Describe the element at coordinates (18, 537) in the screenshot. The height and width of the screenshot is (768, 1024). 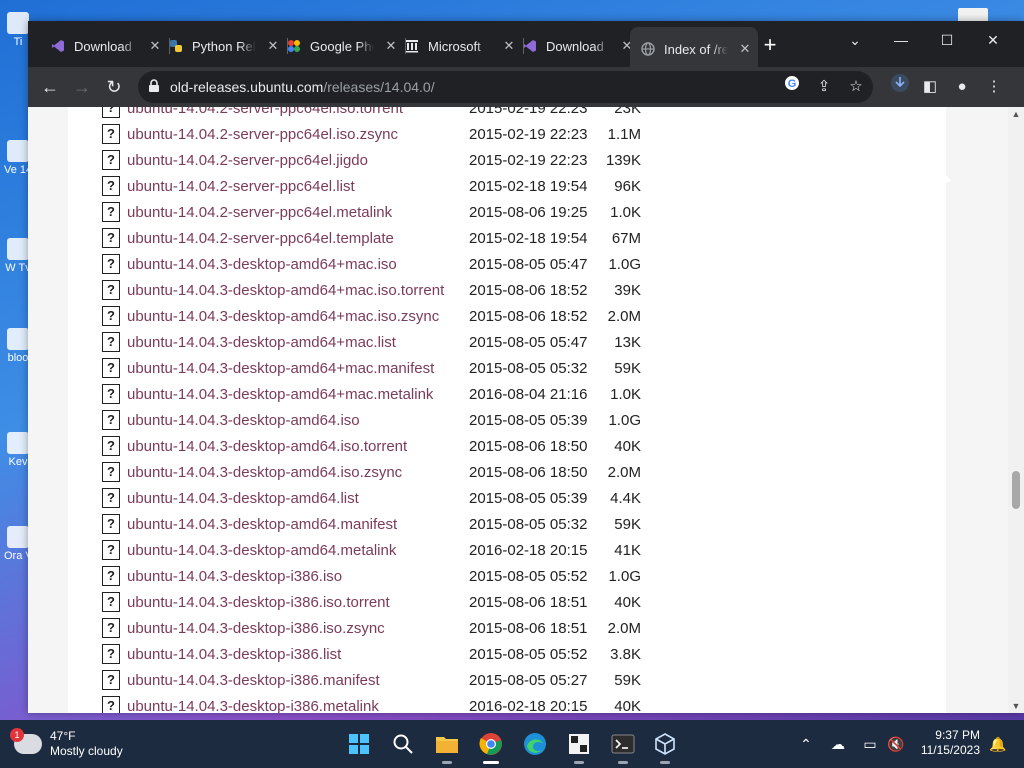
I see `shortcut-icon` at that location.